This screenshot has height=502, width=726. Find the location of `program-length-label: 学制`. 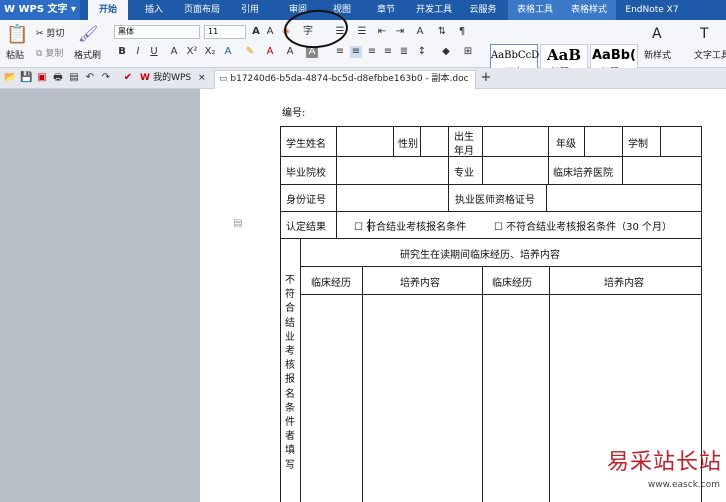

program-length-label: 学制 is located at coordinates (638, 144).